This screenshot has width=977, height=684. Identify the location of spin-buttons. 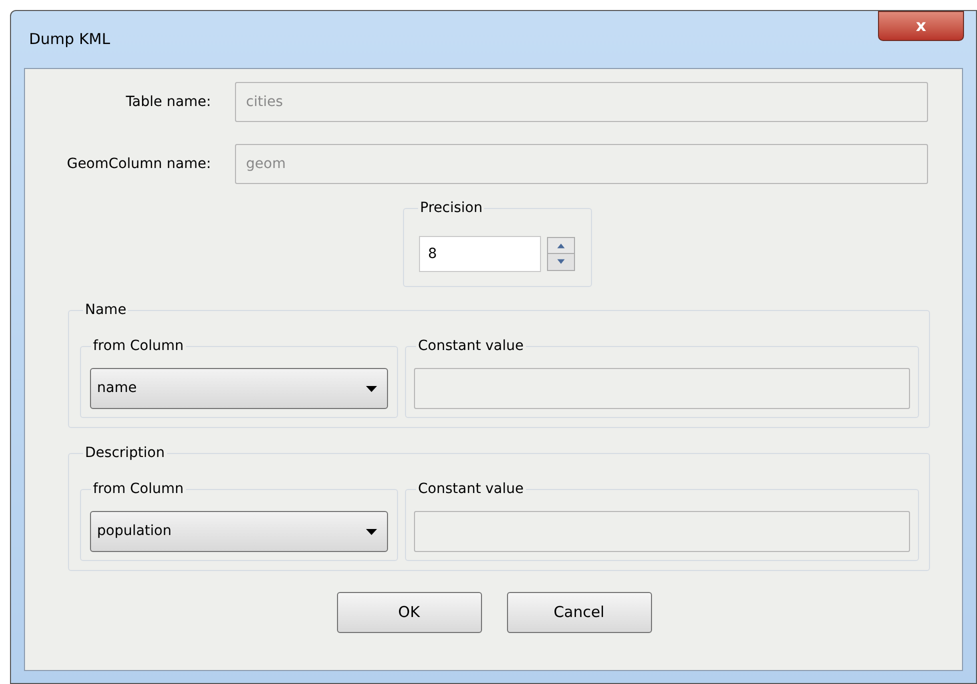
(561, 254).